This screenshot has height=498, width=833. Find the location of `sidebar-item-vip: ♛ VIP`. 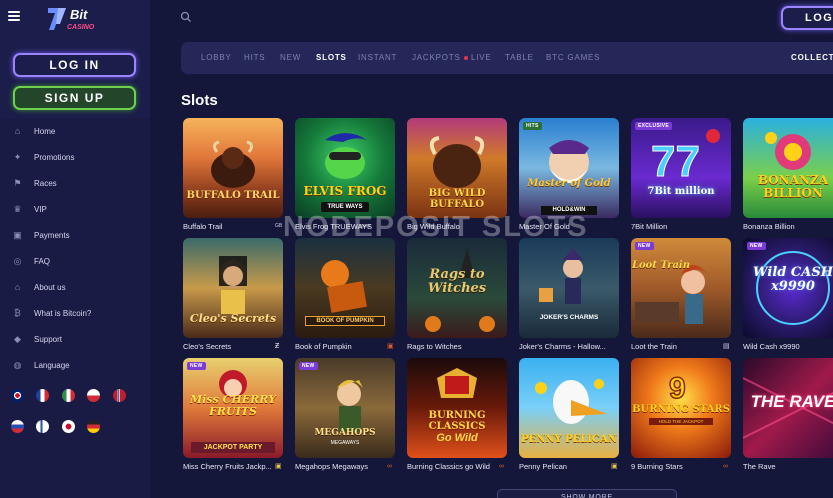

sidebar-item-vip: ♛ VIP is located at coordinates (75, 209).